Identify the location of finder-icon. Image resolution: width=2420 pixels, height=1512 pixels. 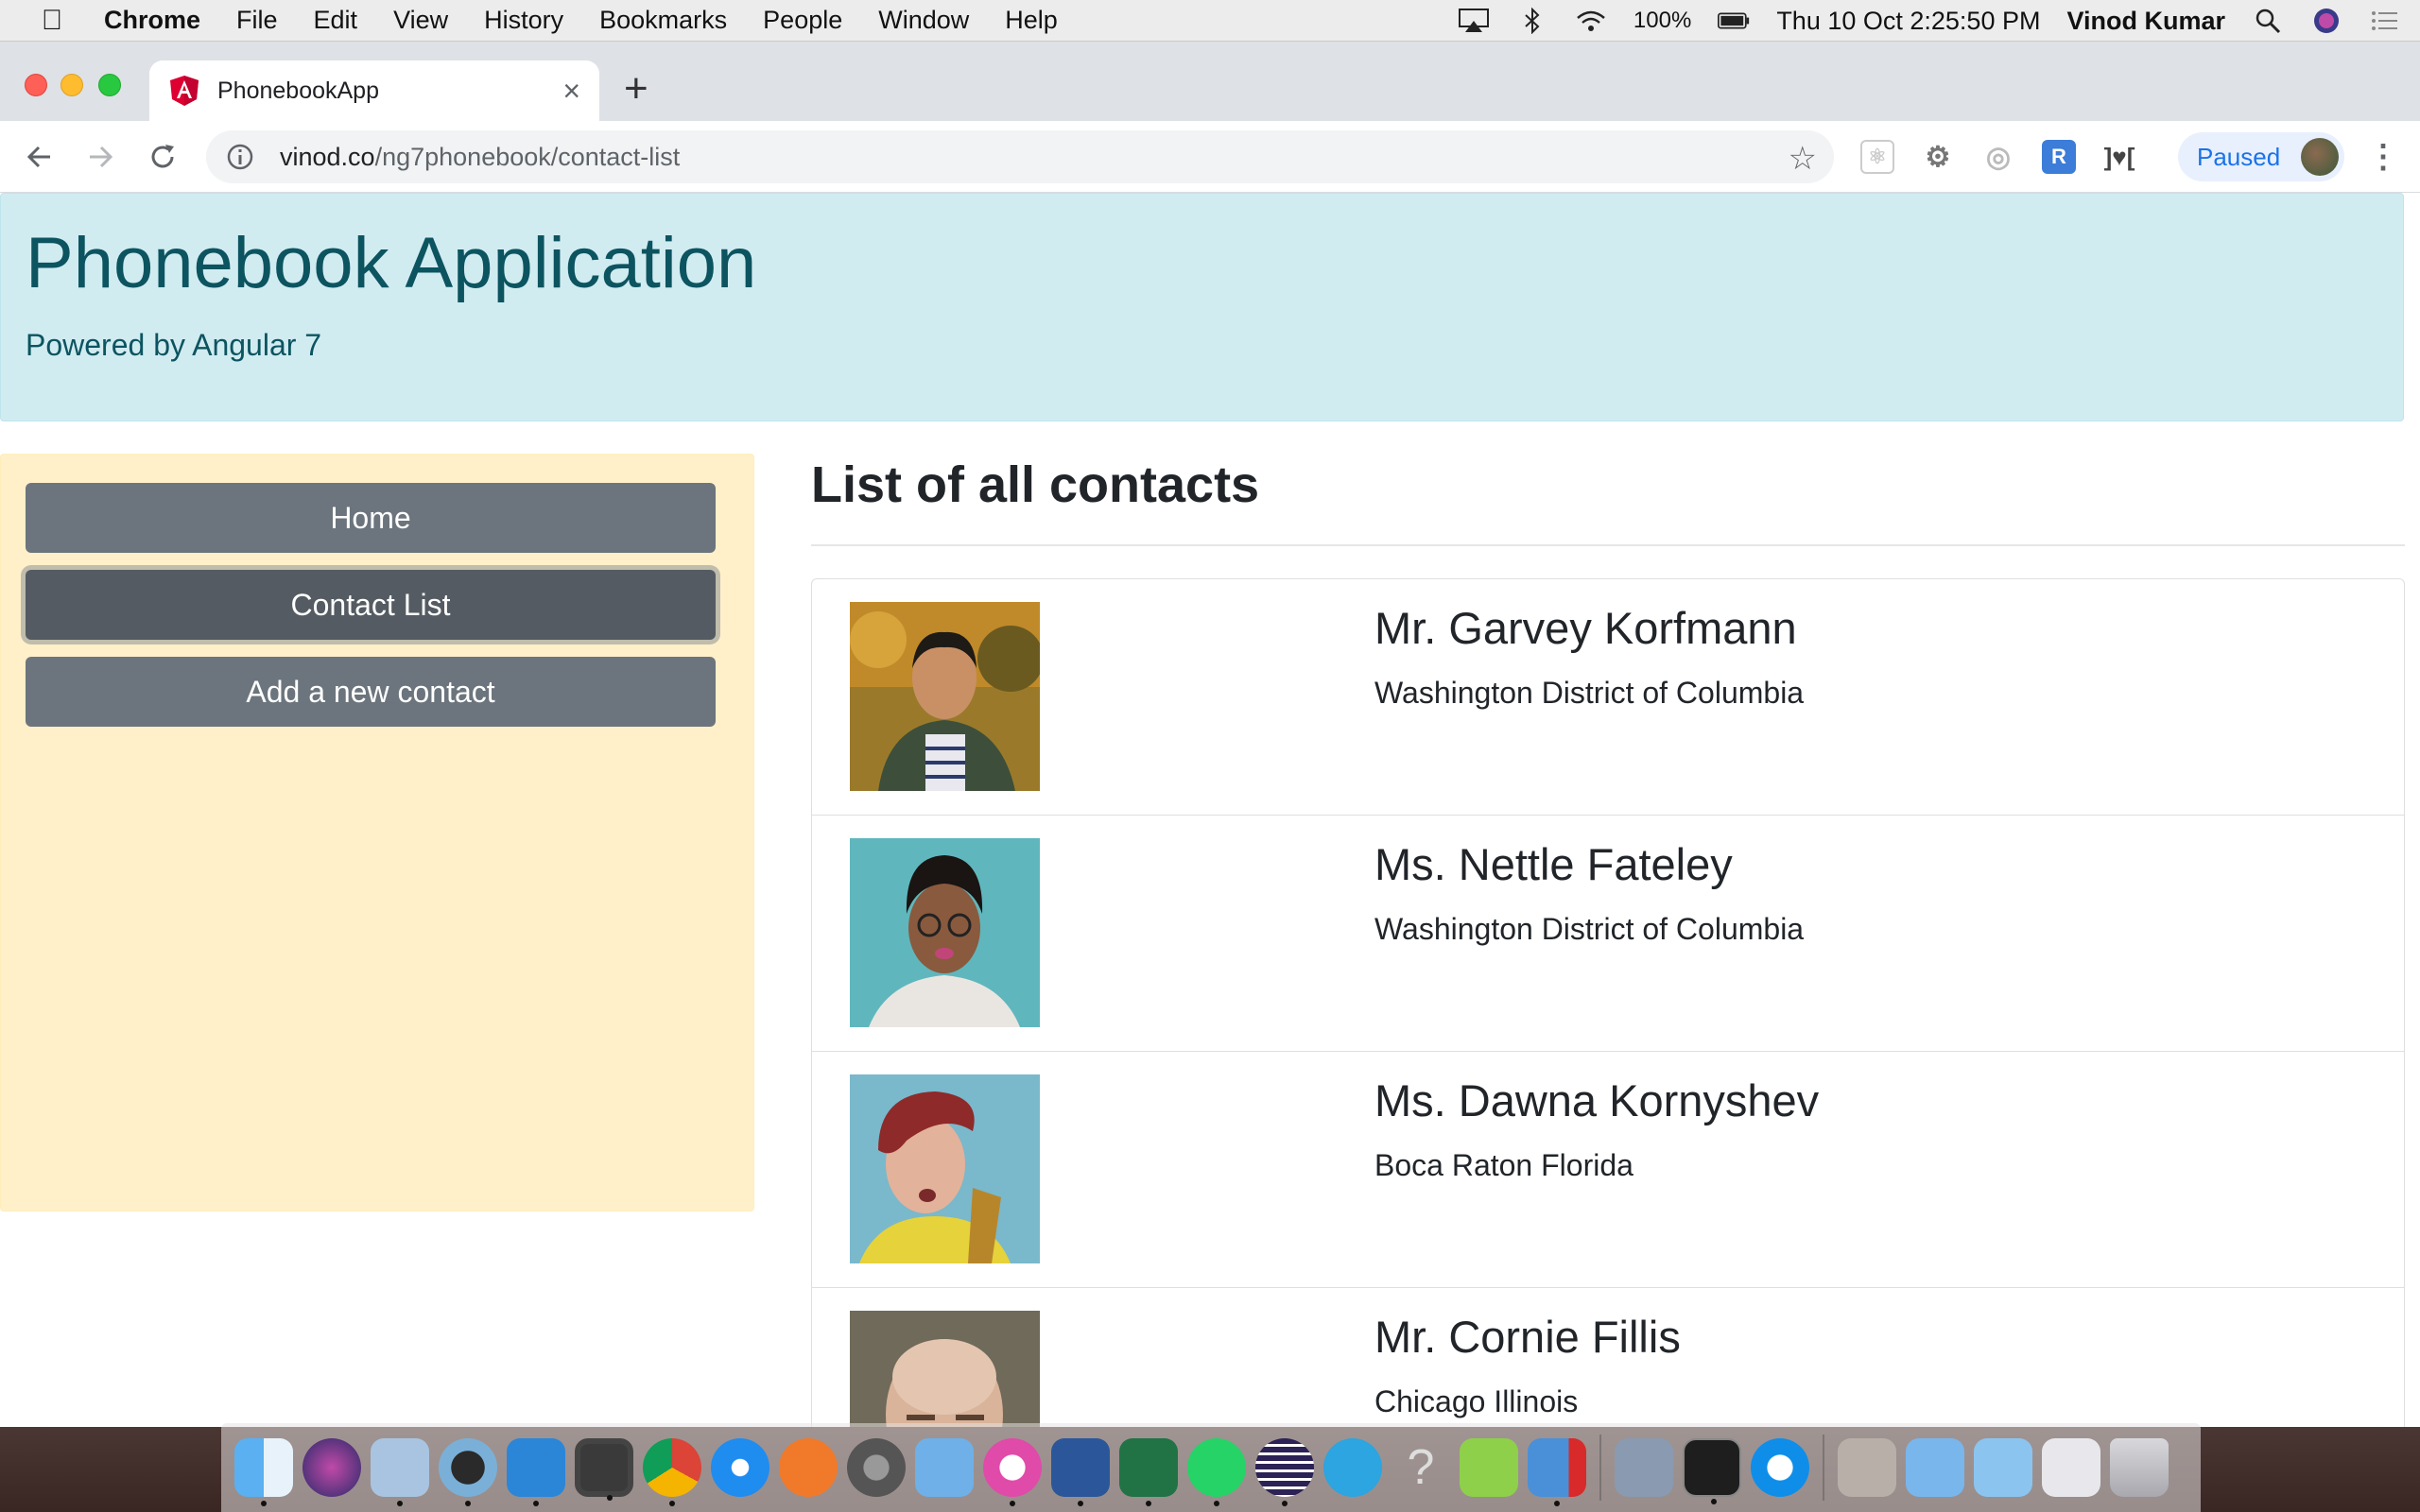
(263, 1472).